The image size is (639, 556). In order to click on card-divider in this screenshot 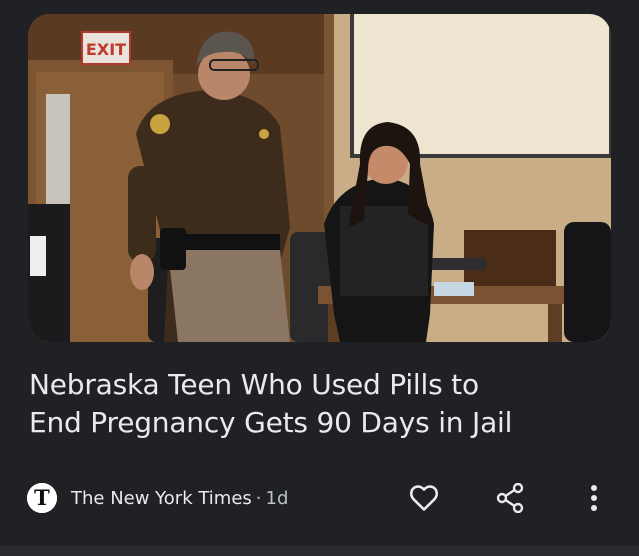, I will do `click(319, 551)`.